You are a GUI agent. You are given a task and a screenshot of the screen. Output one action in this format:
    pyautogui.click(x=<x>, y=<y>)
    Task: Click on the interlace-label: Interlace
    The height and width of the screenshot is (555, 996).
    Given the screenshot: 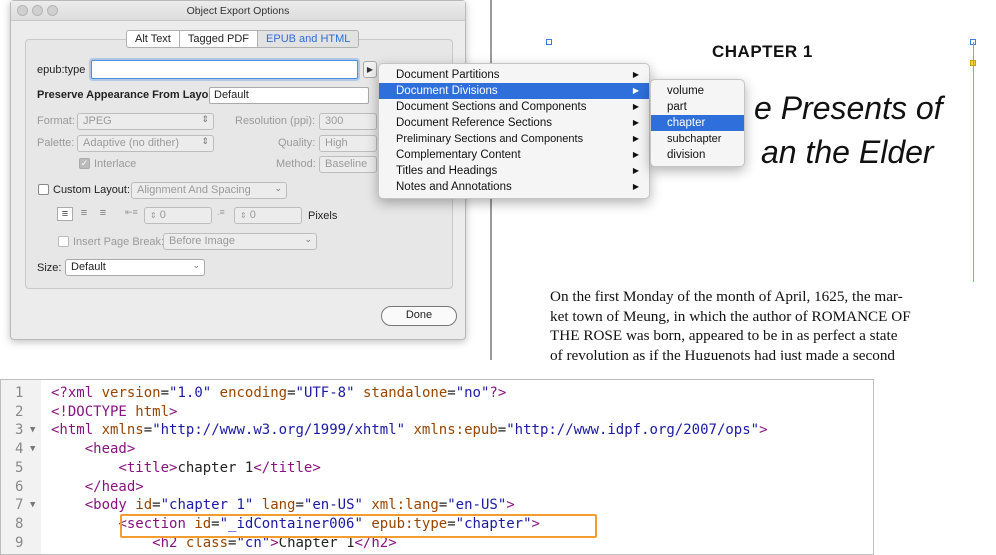 What is the action you would take?
    pyautogui.click(x=115, y=164)
    